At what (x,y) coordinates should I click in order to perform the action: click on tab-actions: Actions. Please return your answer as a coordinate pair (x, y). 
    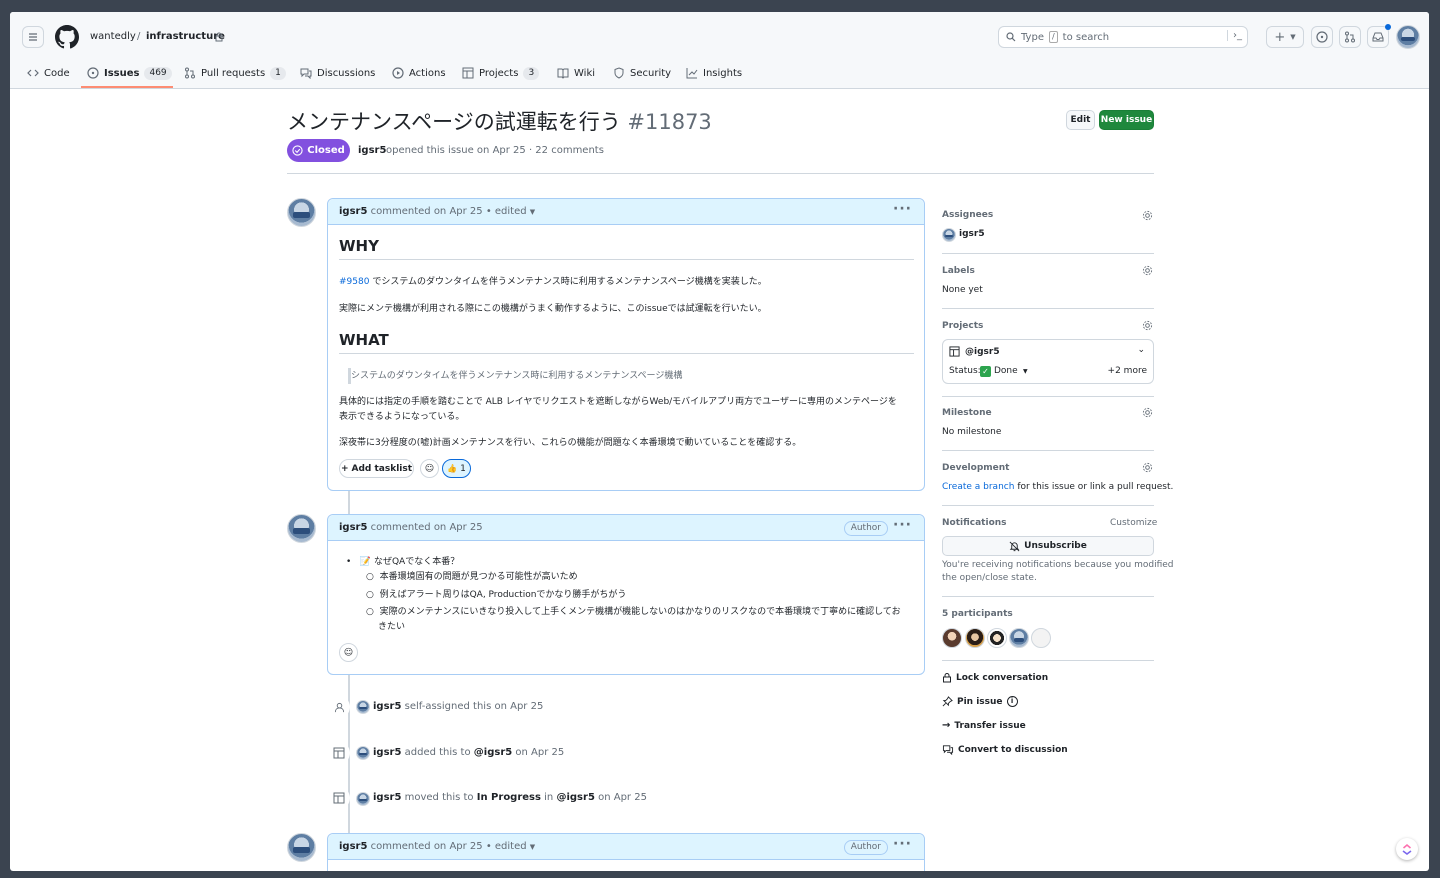
    Looking at the image, I should click on (419, 73).